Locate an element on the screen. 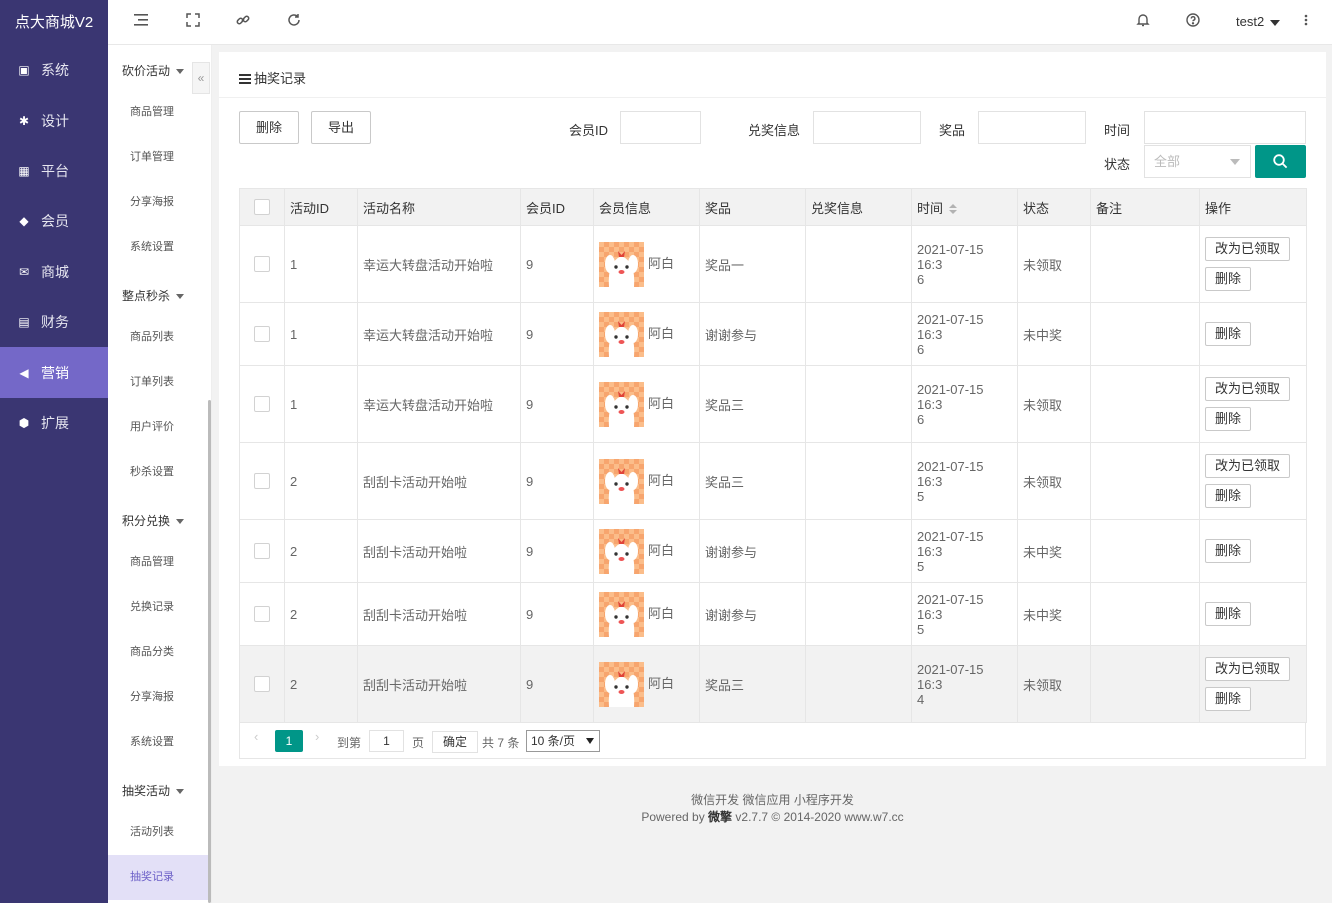 This screenshot has height=903, width=1332. nav-item-3: ◆ 会员 is located at coordinates (54, 221).